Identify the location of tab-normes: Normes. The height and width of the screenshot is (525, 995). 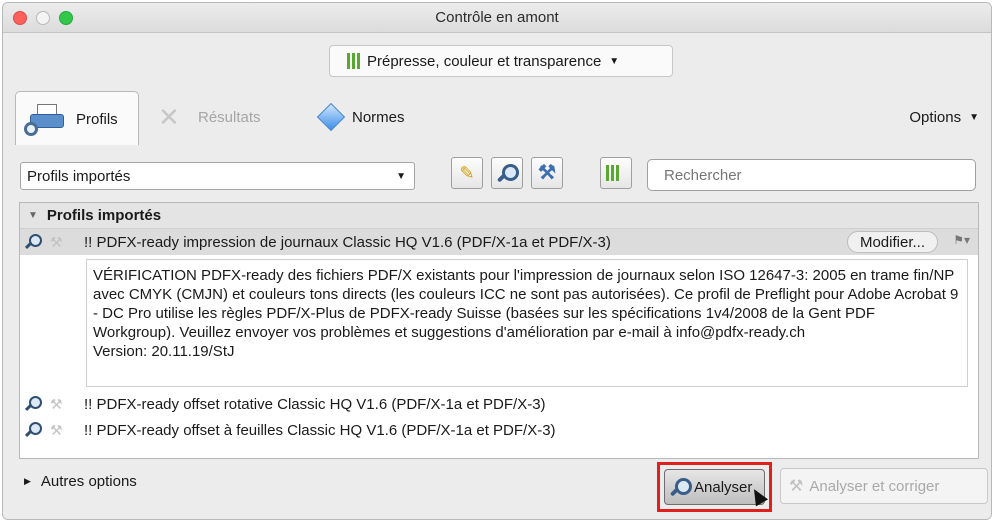
(360, 117).